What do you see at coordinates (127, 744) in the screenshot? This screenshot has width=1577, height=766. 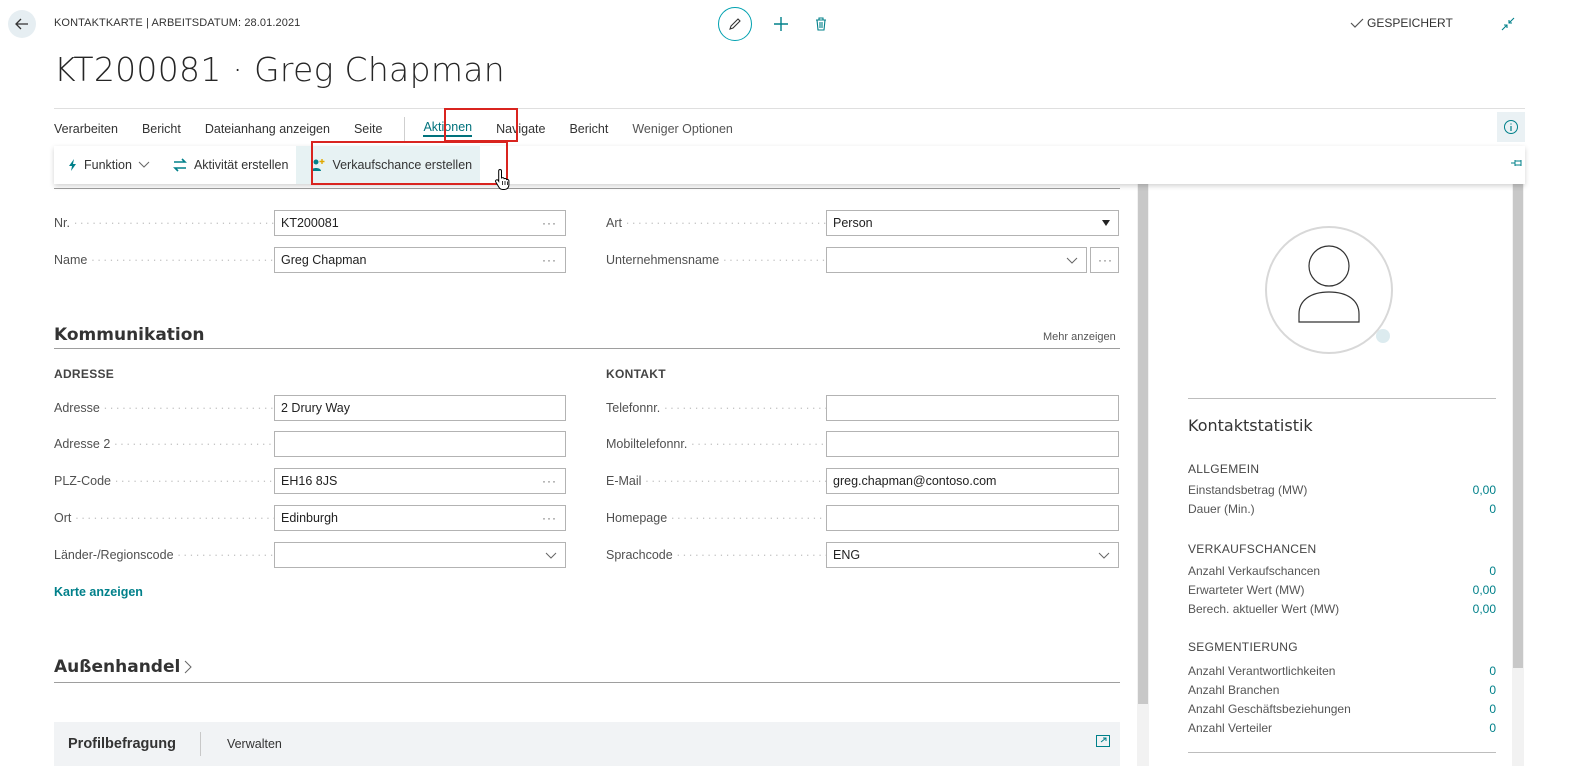 I see `profile-part-title: Profilbefragung` at bounding box center [127, 744].